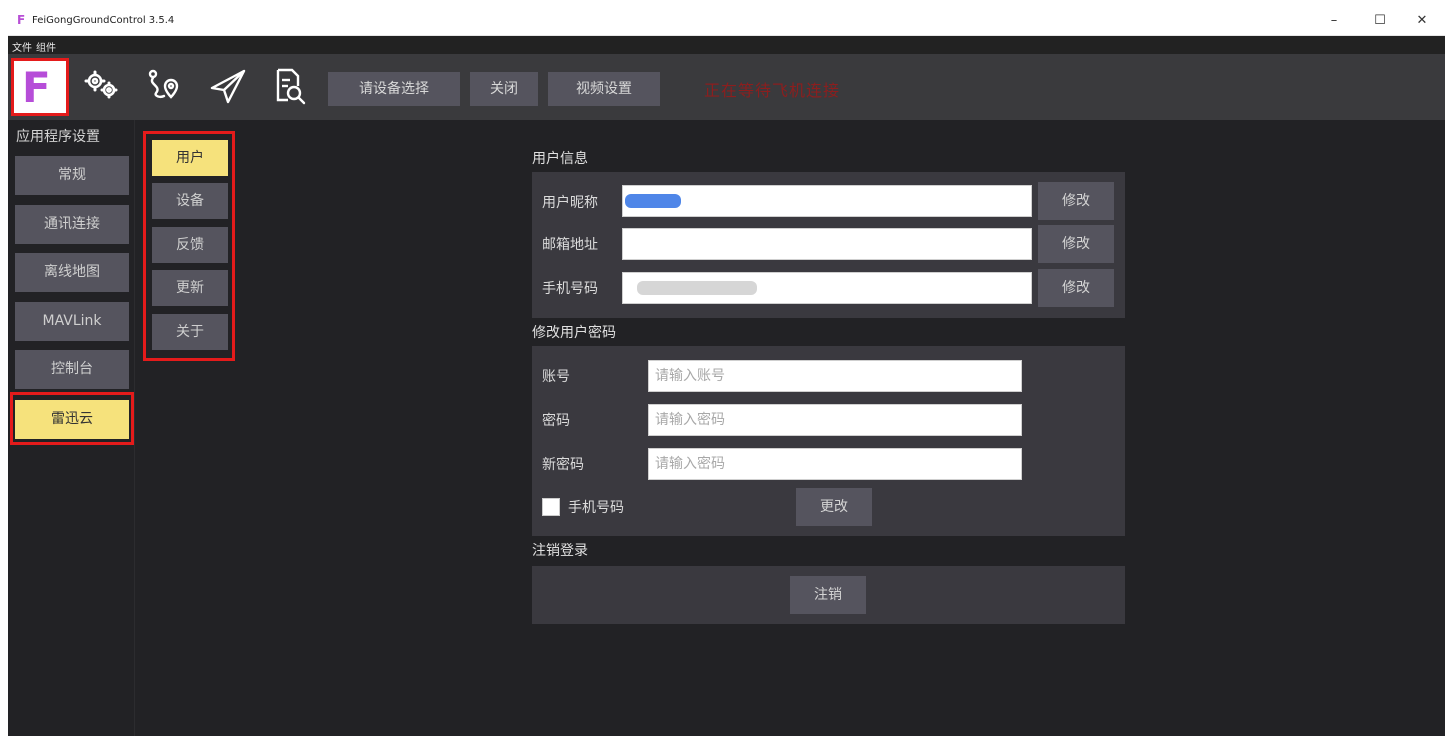  Describe the element at coordinates (726, 21) in the screenshot. I see `title-bar: F FeiGongGroundControl 3.5.4 – ☐ ✕` at that location.